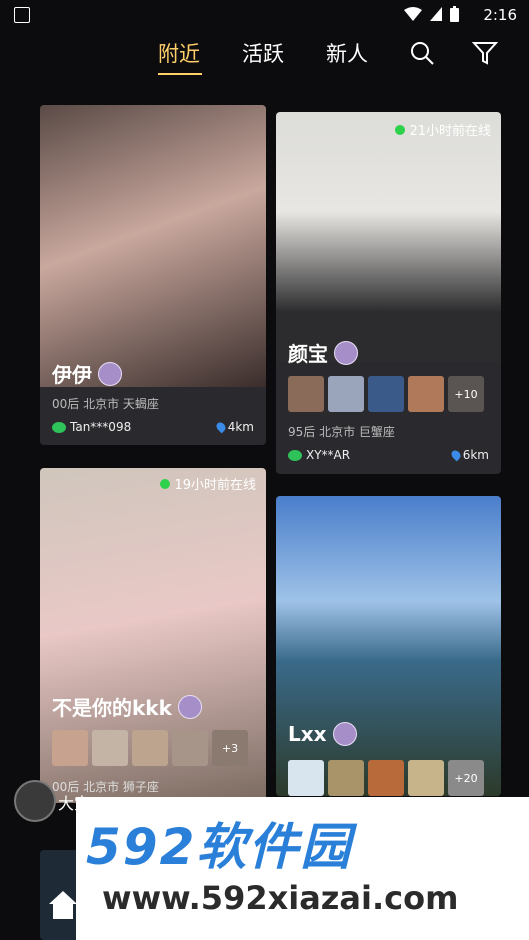  I want to click on filter-icon, so click(485, 53).